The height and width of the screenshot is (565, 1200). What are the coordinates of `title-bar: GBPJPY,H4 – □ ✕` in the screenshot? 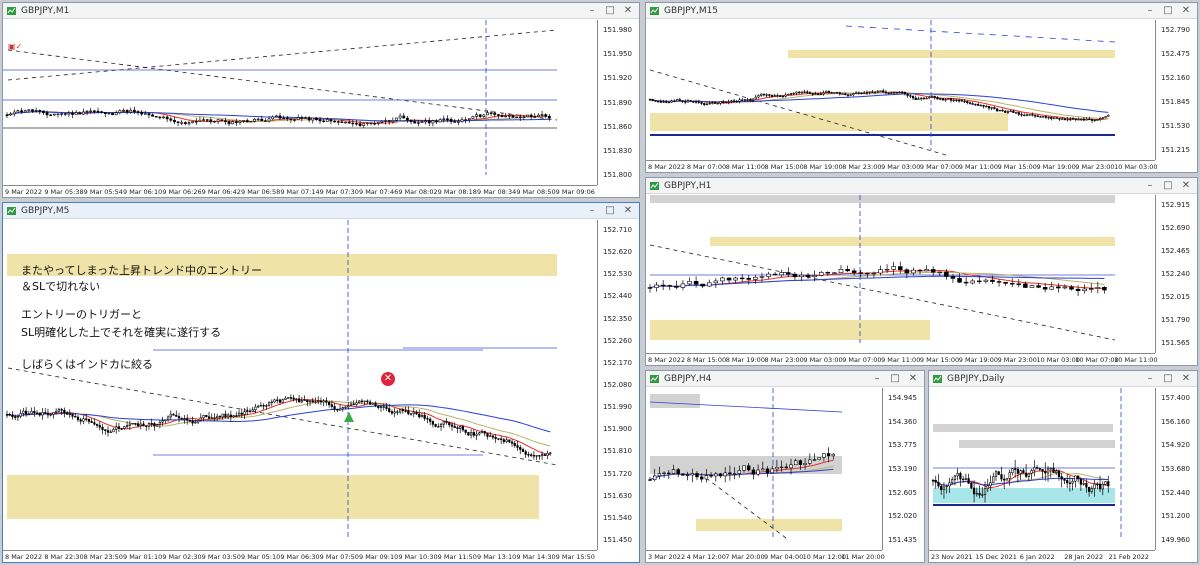 It's located at (785, 379).